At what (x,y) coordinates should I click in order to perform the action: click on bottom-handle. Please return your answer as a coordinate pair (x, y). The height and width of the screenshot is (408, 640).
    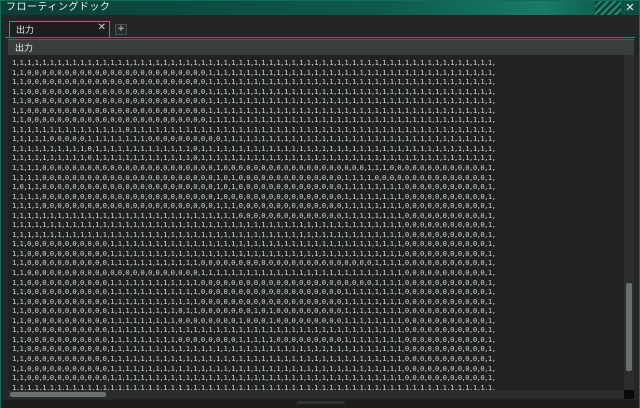
    Looking at the image, I should click on (321, 402).